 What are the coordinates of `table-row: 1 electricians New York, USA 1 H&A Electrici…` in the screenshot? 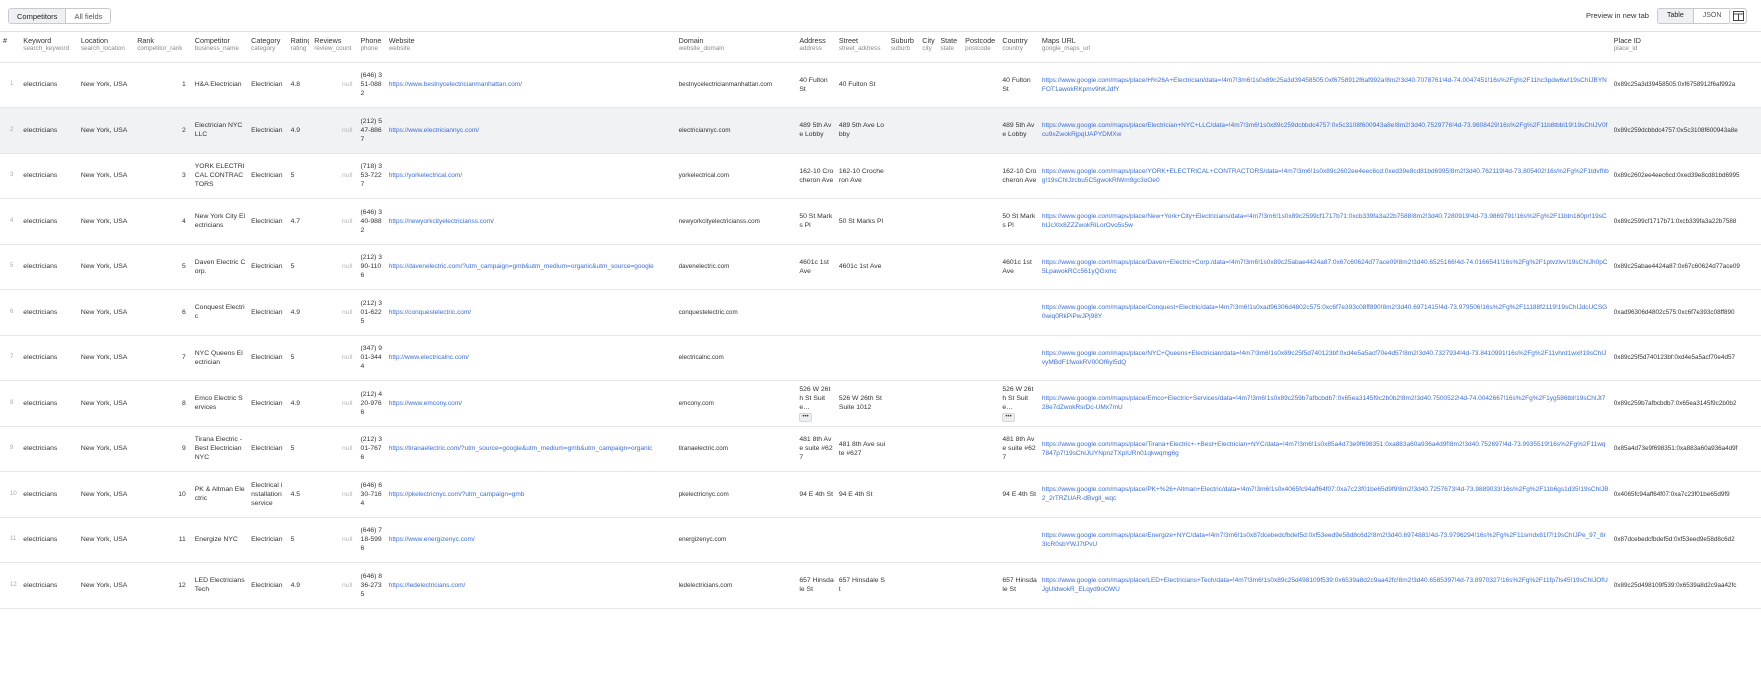 It's located at (880, 85).